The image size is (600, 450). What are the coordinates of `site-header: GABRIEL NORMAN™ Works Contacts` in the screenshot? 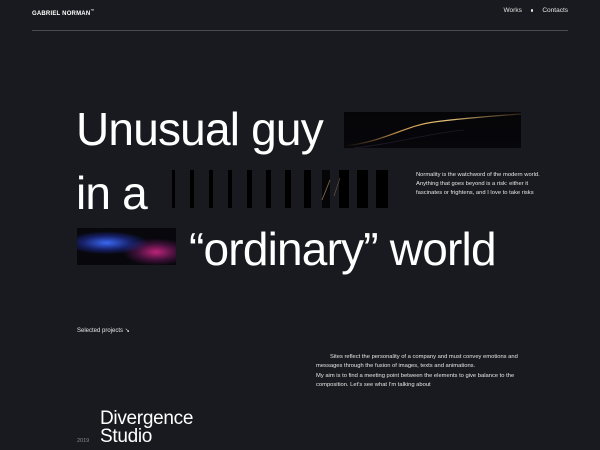 It's located at (300, 15).